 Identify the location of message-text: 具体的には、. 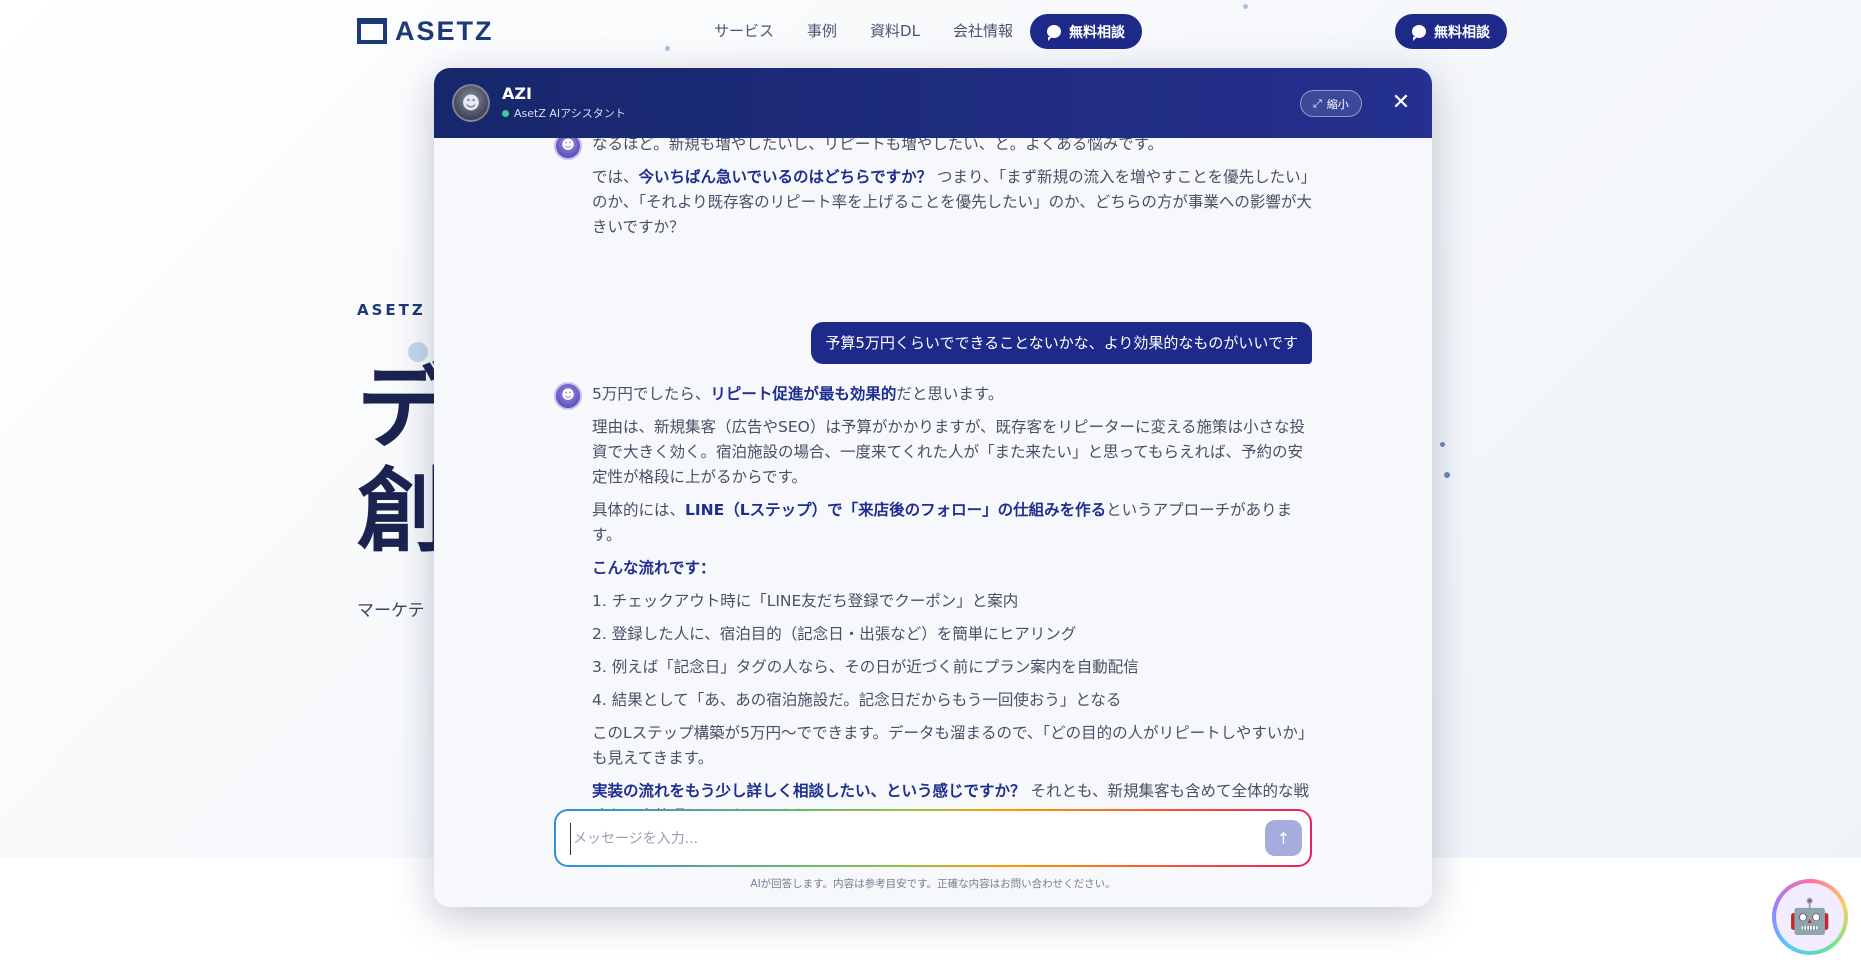
(639, 510).